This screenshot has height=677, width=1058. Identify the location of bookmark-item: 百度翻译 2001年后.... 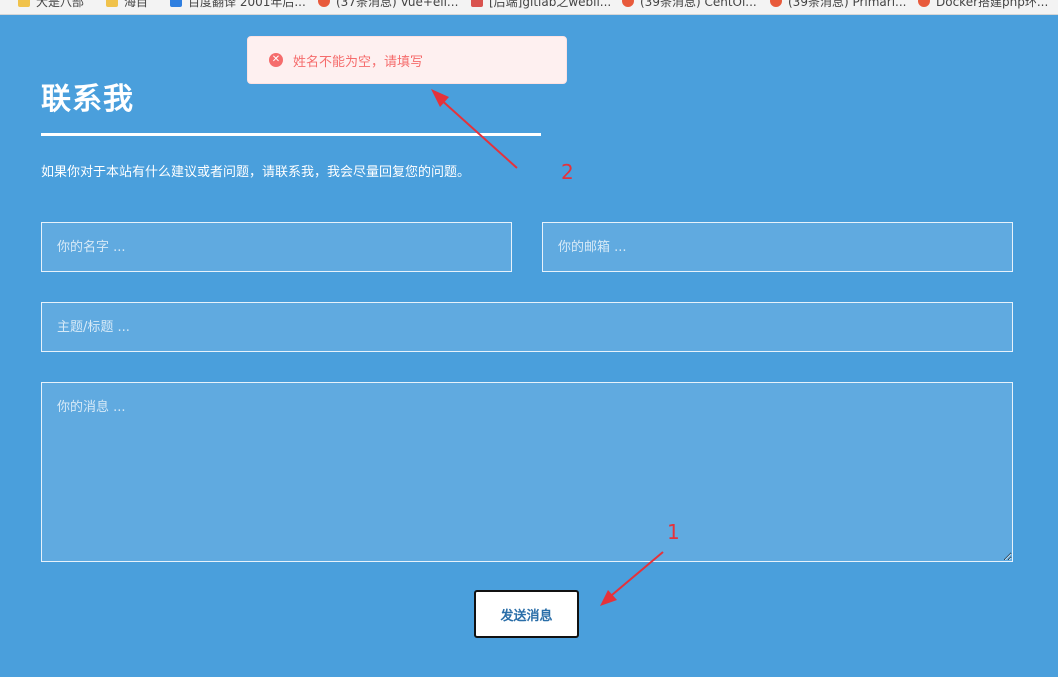
(238, 4).